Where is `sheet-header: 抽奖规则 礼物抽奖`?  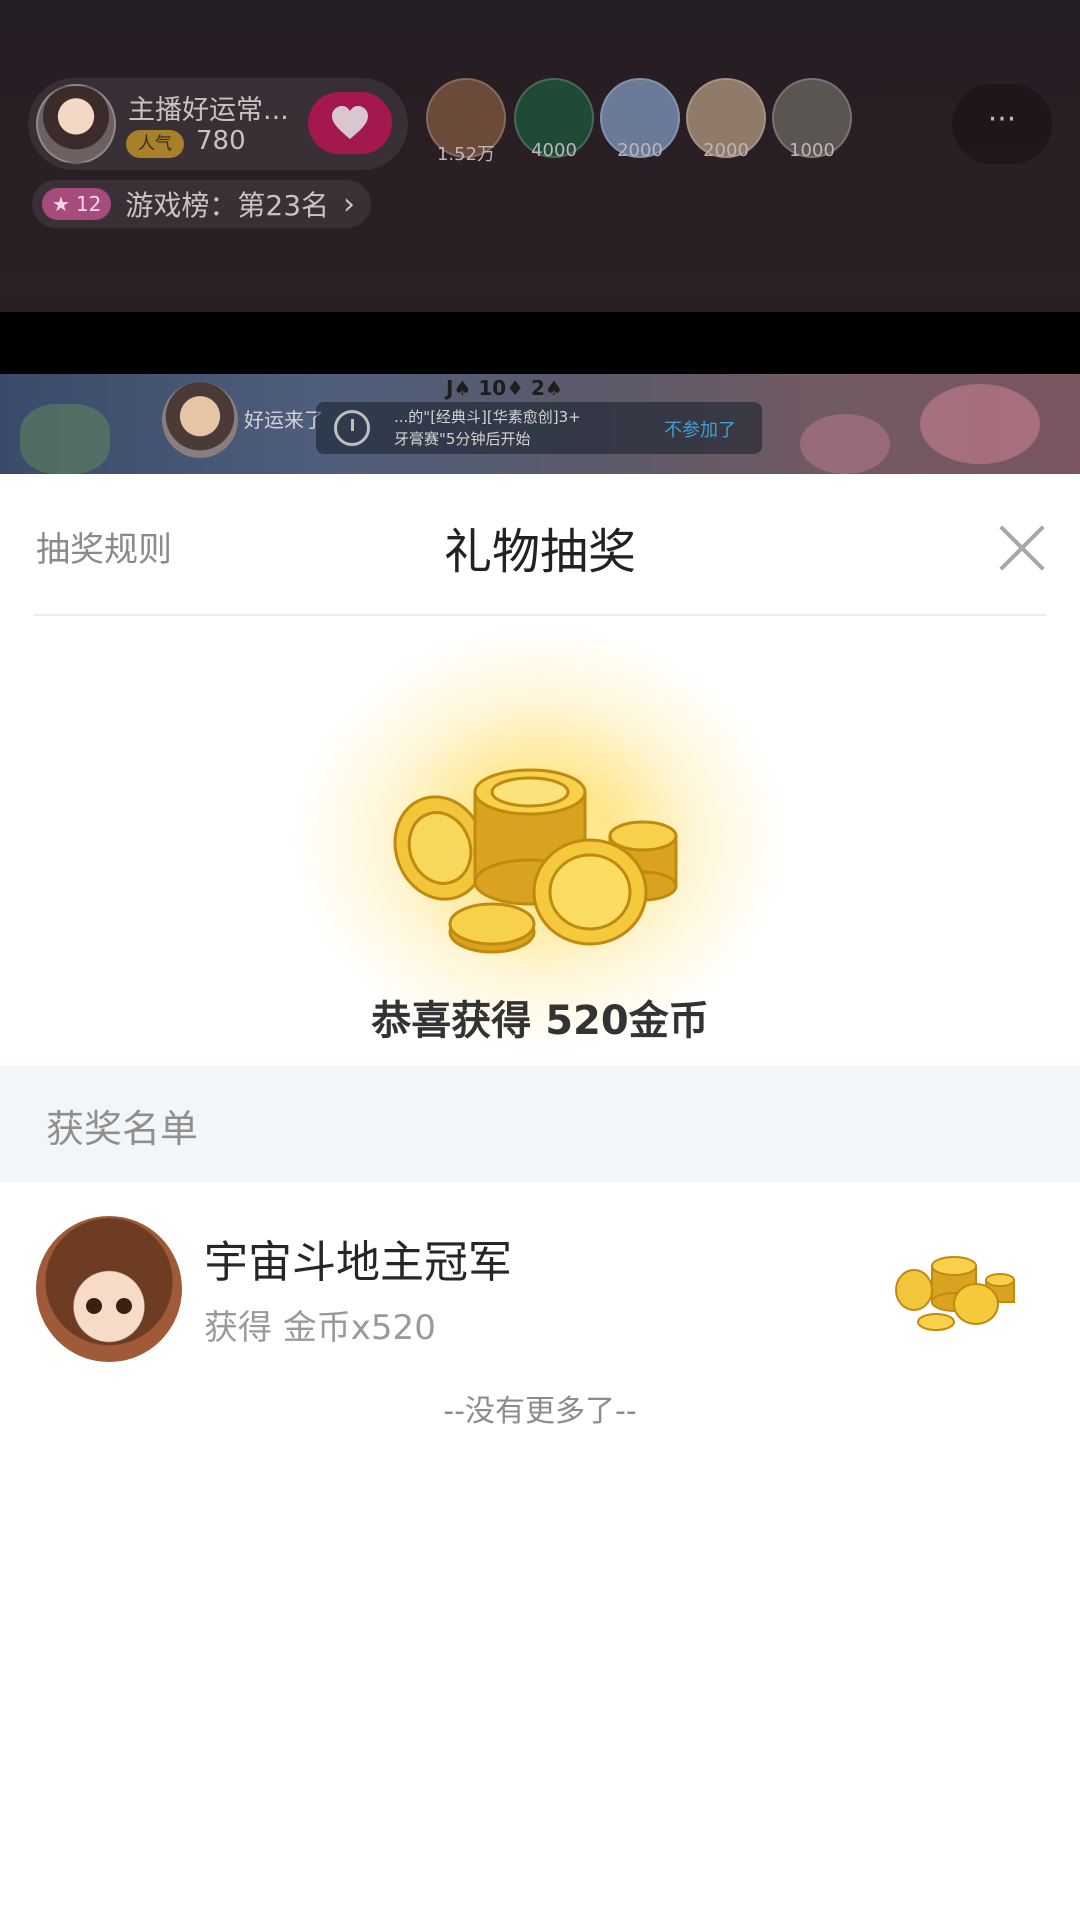 sheet-header: 抽奖规则 礼物抽奖 is located at coordinates (540, 544).